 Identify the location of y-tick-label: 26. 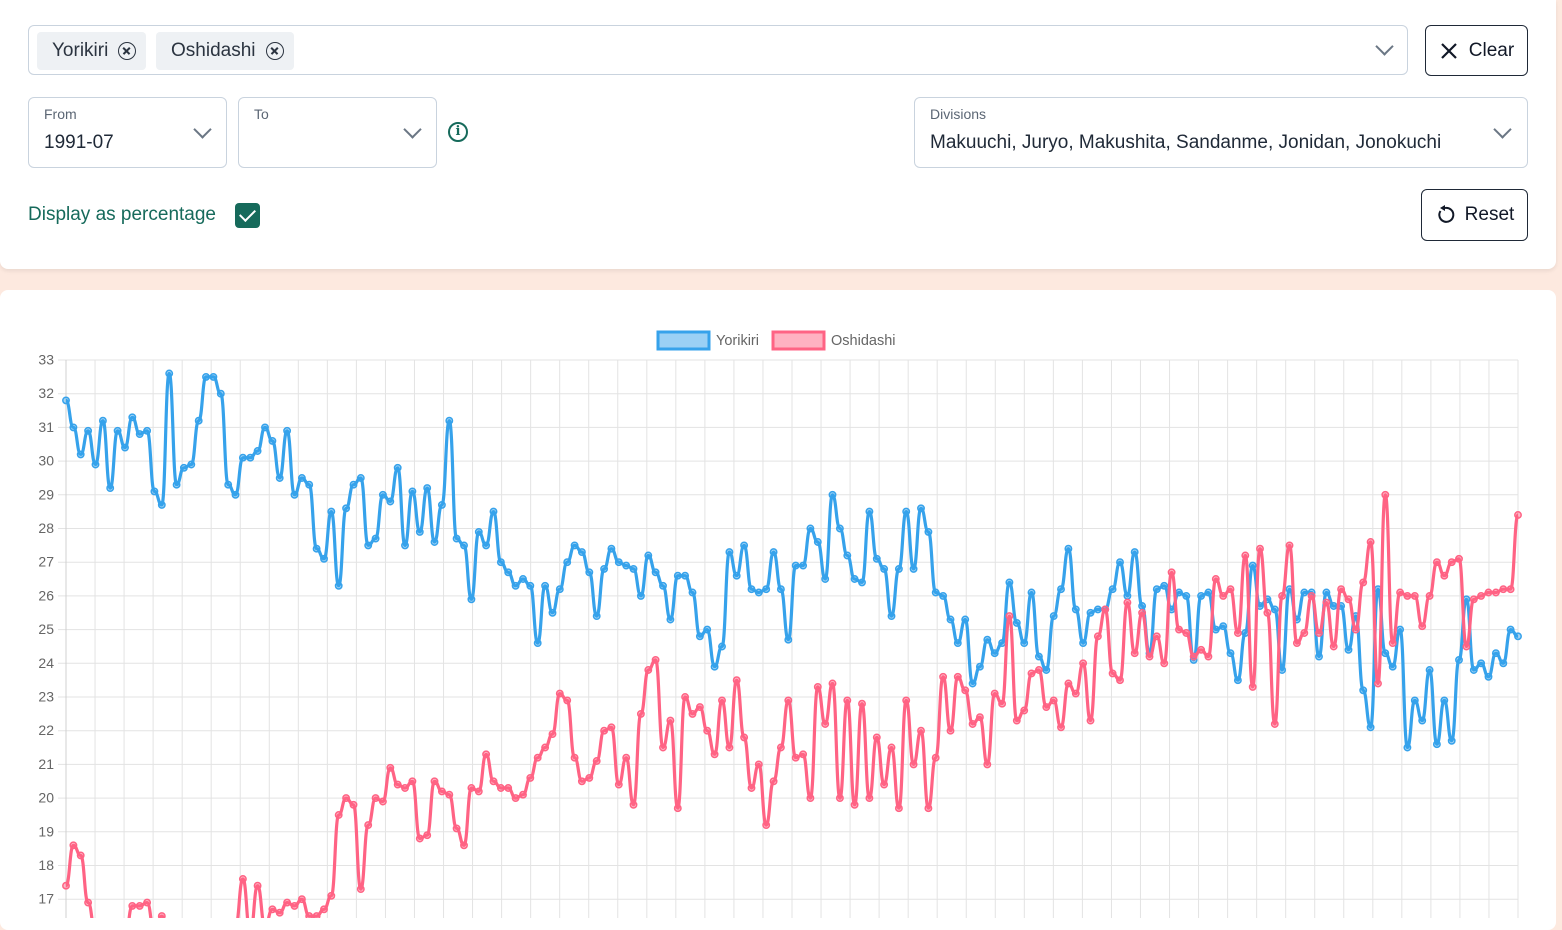
(46, 595).